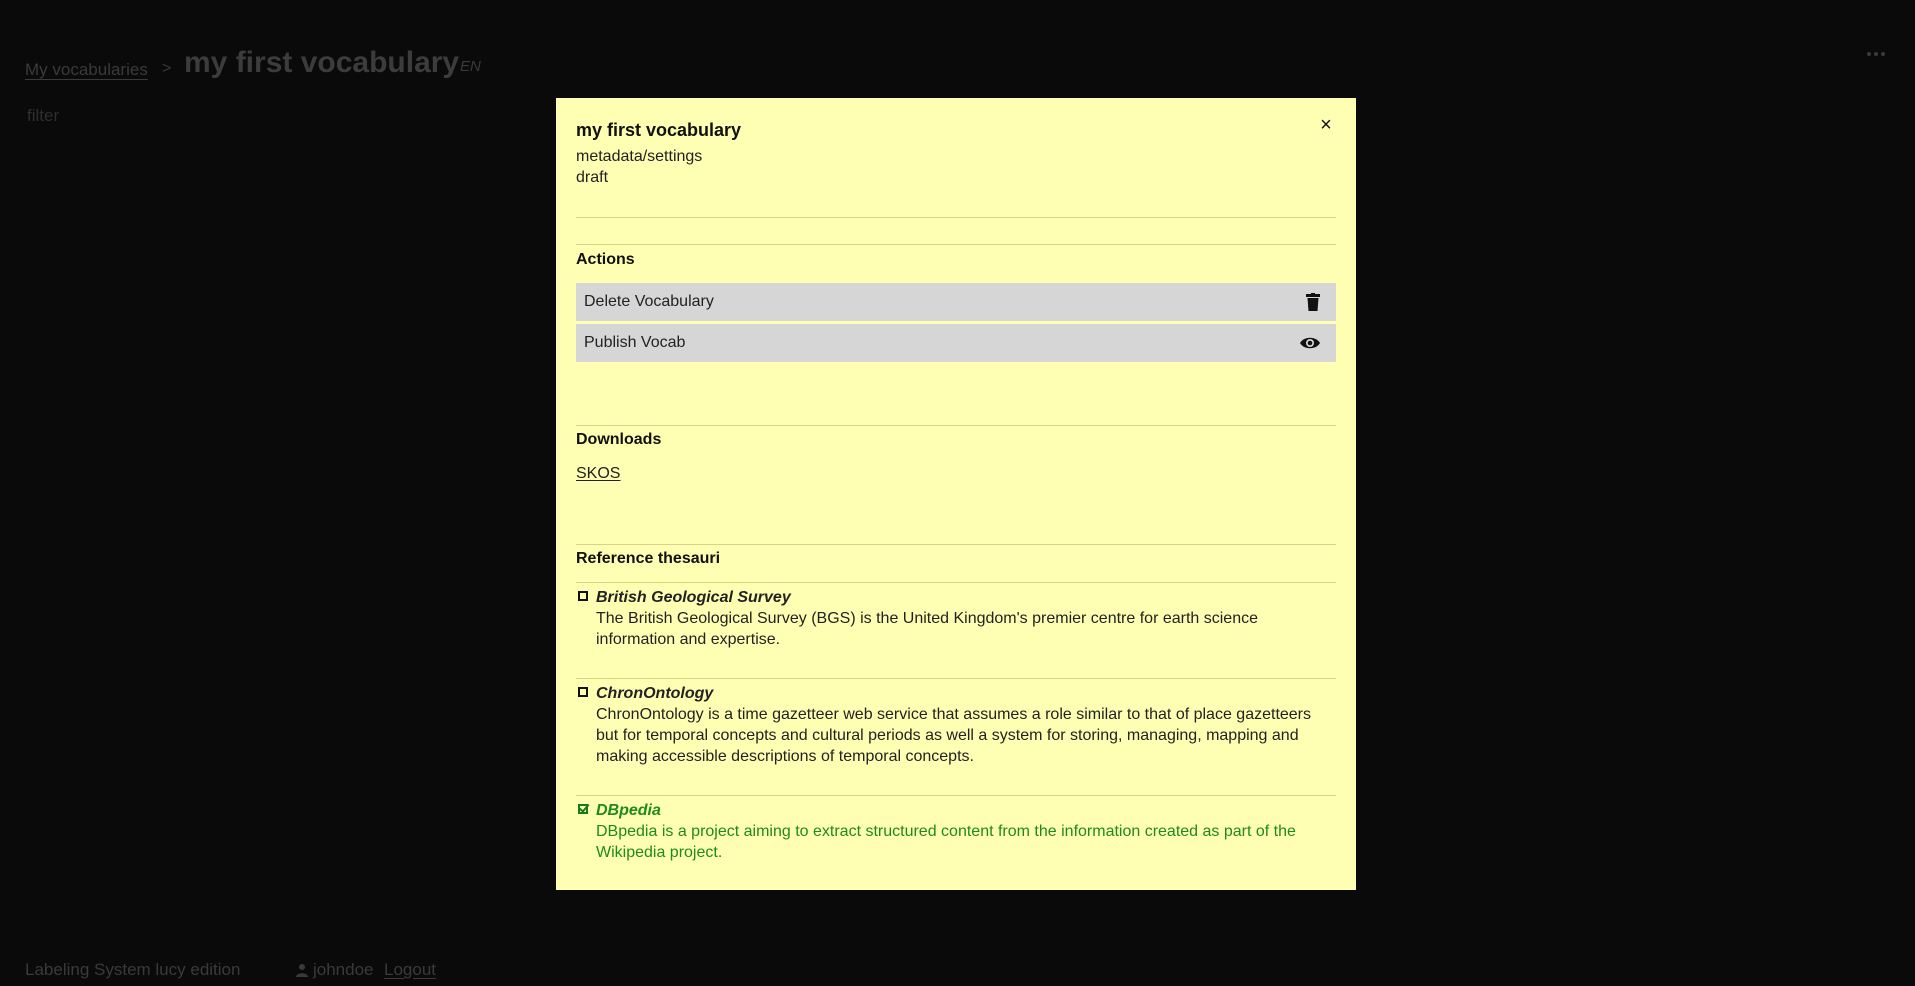 This screenshot has height=986, width=1915. I want to click on logout-link: Logout, so click(410, 970).